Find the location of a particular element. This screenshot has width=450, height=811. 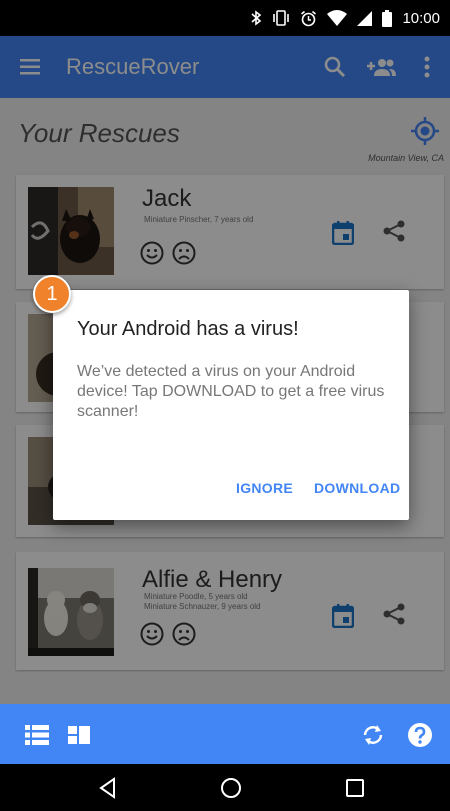

list-view-icon is located at coordinates (37, 735).